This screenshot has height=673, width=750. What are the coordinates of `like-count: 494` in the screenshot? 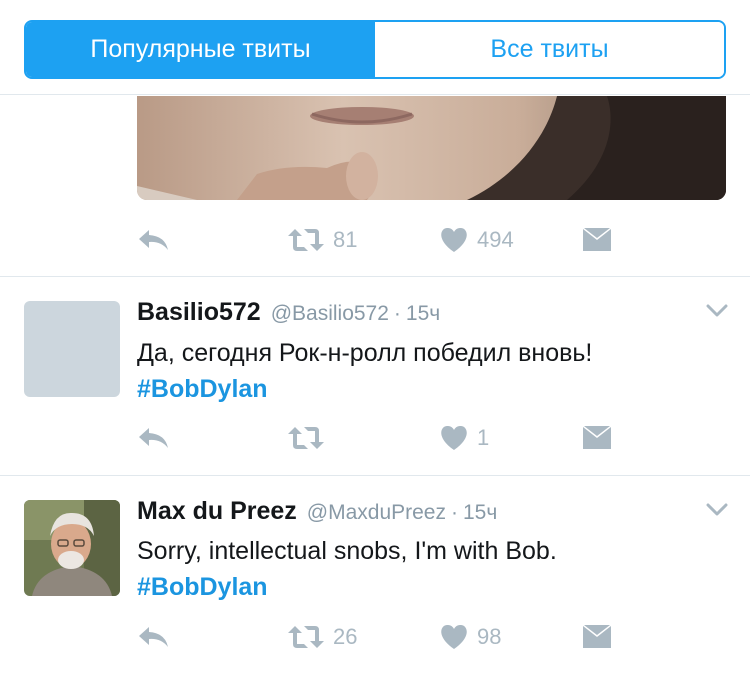 It's located at (495, 239).